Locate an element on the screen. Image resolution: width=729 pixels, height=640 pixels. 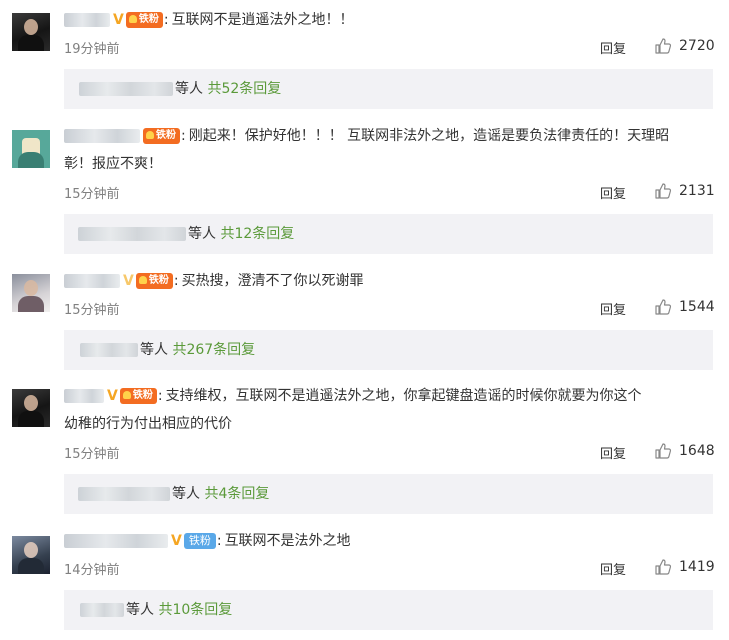
comment-text: 支持维权，互联网不是逍遥法外之地，你拿起键盘造谣的时候你就要为你这个 is located at coordinates (403, 396).